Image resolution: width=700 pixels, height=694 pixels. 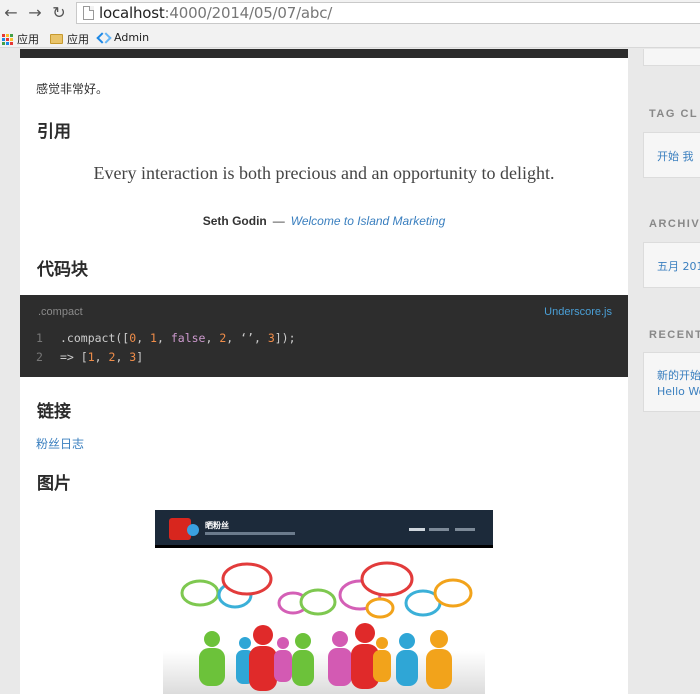 I want to click on image-site-name: 晒粉丝, so click(x=217, y=525).